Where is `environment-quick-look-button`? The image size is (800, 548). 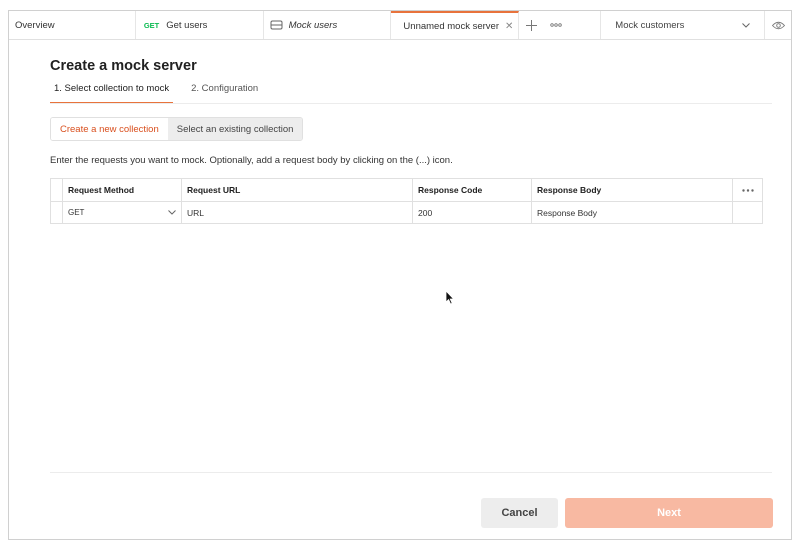
environment-quick-look-button is located at coordinates (778, 25).